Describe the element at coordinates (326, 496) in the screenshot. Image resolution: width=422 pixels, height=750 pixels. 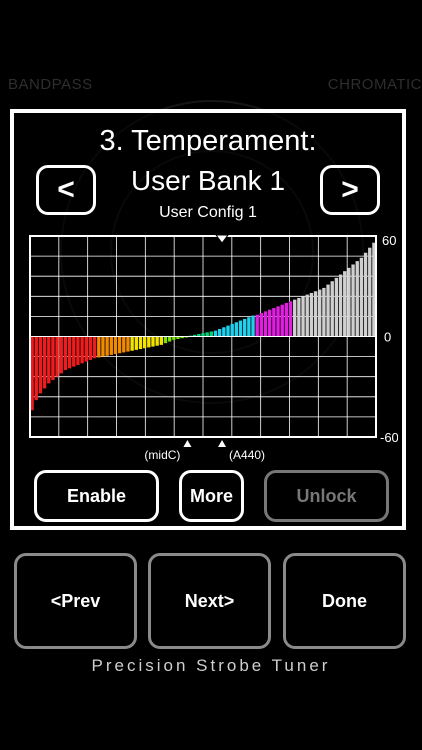
I see `unlock-button: Unlock` at that location.